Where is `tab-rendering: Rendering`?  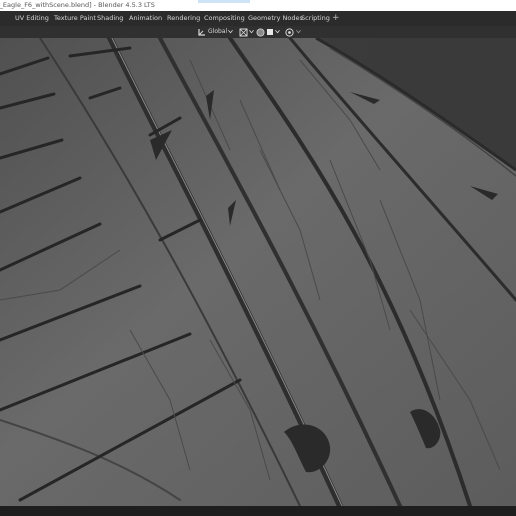
tab-rendering: Rendering is located at coordinates (183, 18).